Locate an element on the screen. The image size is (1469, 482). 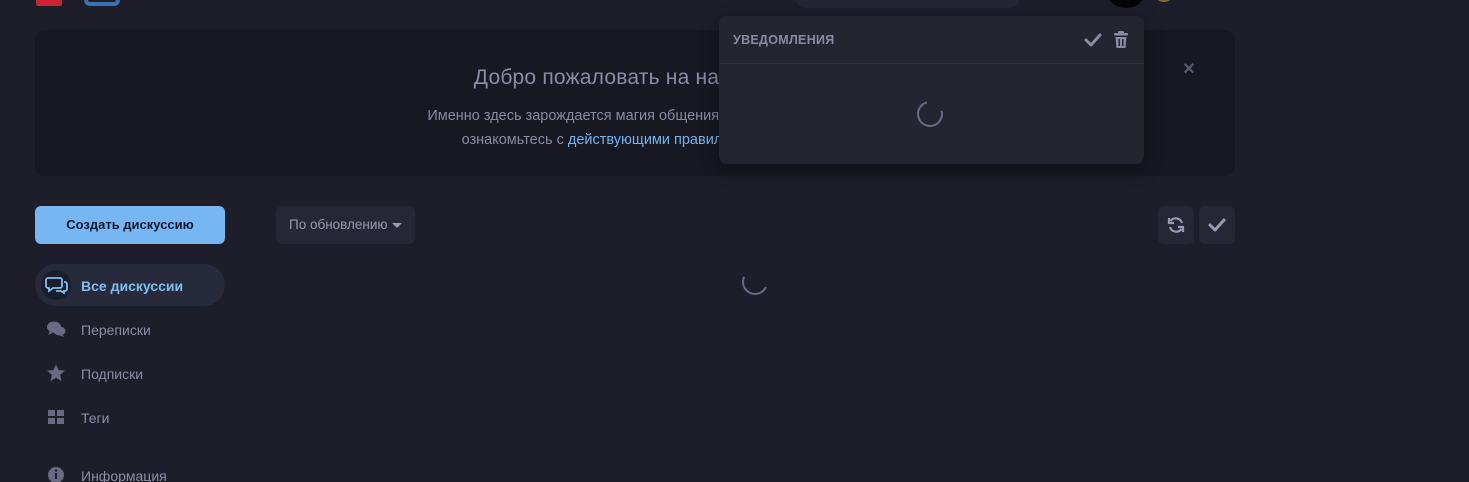
sidebar-item-messages: Переписки is located at coordinates (130, 329).